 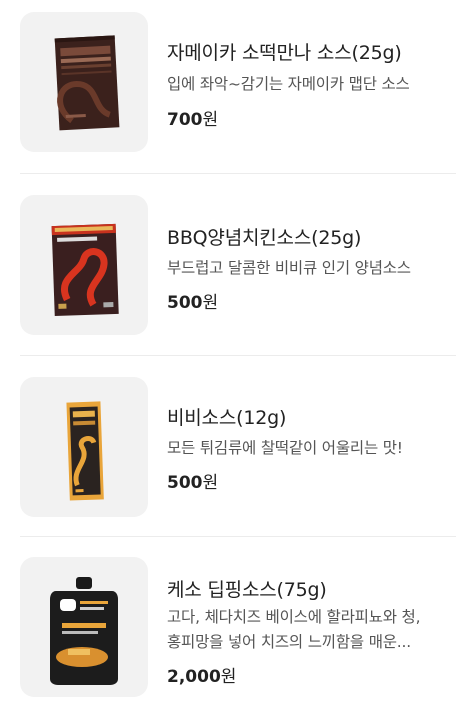 What do you see at coordinates (87, 83) in the screenshot?
I see `sauce-packet-jamaica-image` at bounding box center [87, 83].